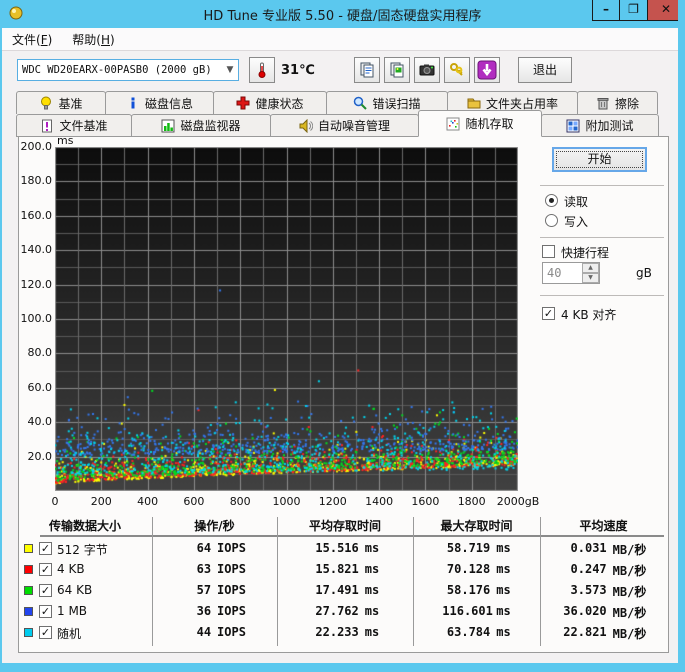 This screenshot has width=685, height=672. Describe the element at coordinates (214, 526) in the screenshot. I see `col-iops: 操作/秒` at that location.